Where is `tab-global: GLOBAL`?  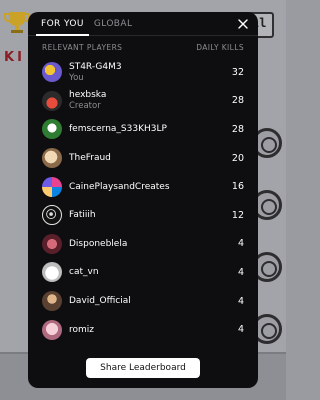
tab-global: GLOBAL is located at coordinates (113, 24).